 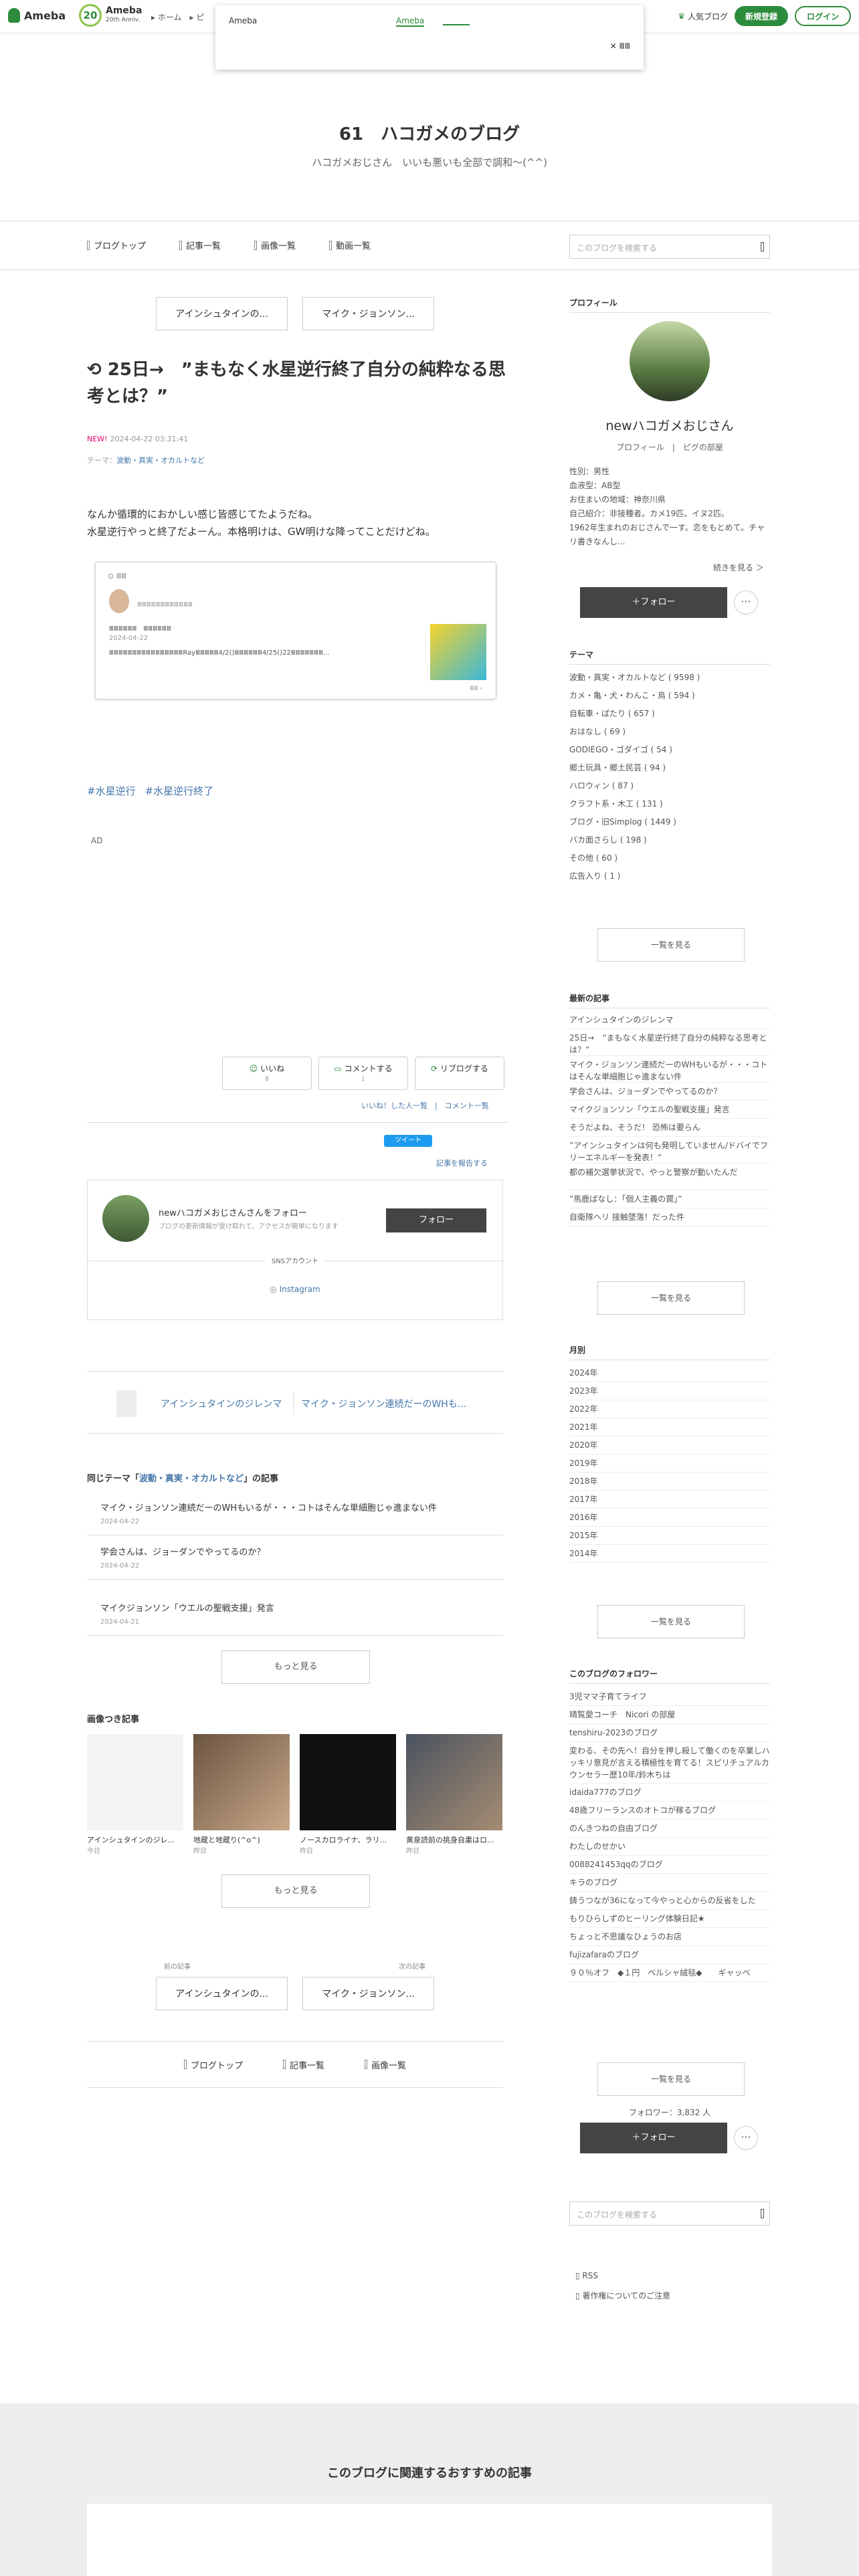 I want to click on related-more-button: もっと見る, so click(x=296, y=1667).